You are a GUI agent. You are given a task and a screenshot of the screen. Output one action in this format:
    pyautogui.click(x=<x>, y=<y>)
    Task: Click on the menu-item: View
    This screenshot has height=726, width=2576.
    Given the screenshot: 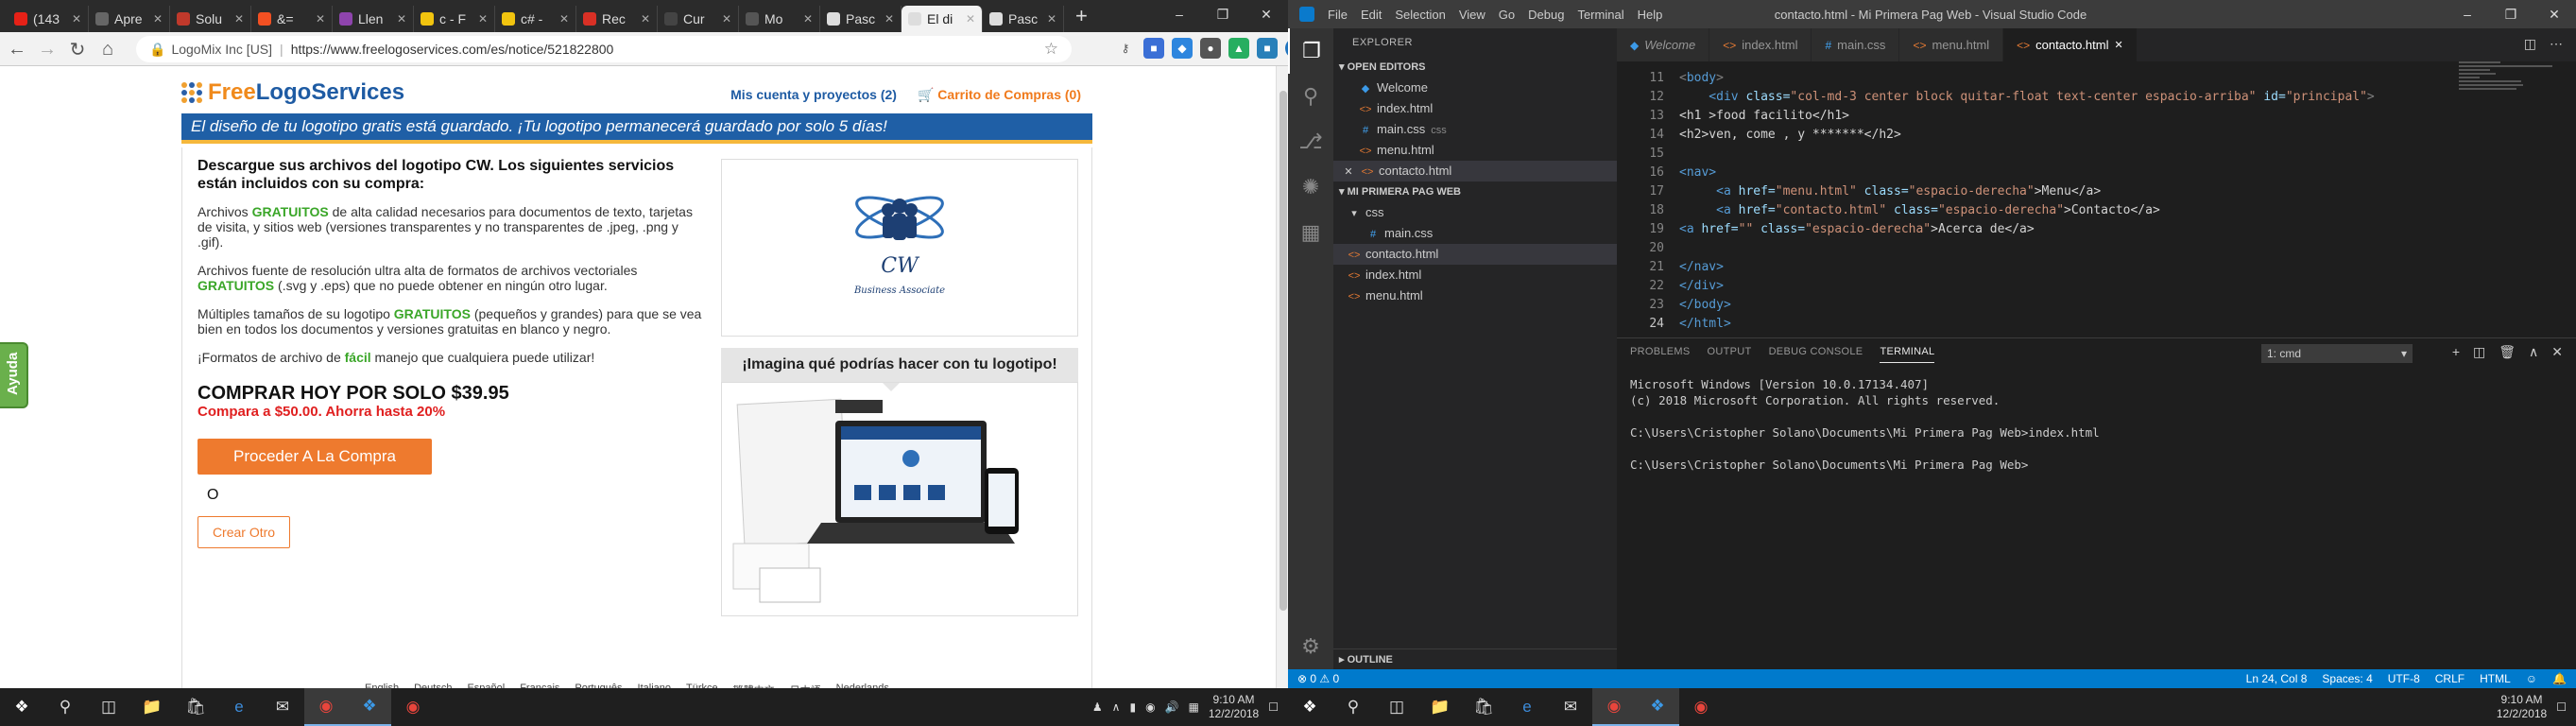 What is the action you would take?
    pyautogui.click(x=1472, y=15)
    